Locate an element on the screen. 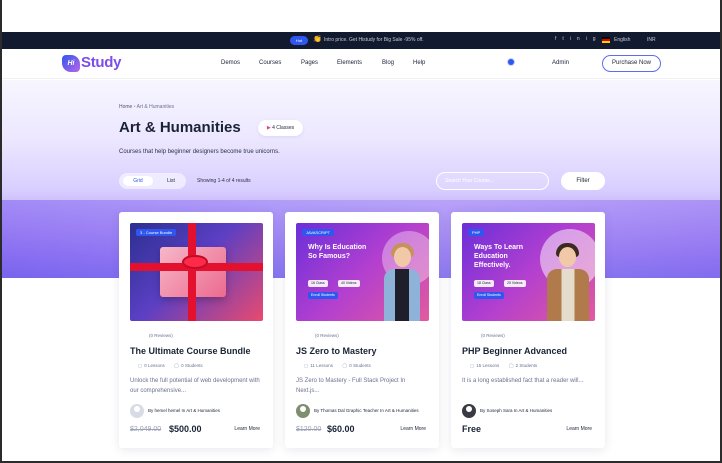 This screenshot has height=463, width=722. thumbnail-headline: Ways To Learn Education Effectively. is located at coordinates (499, 256).